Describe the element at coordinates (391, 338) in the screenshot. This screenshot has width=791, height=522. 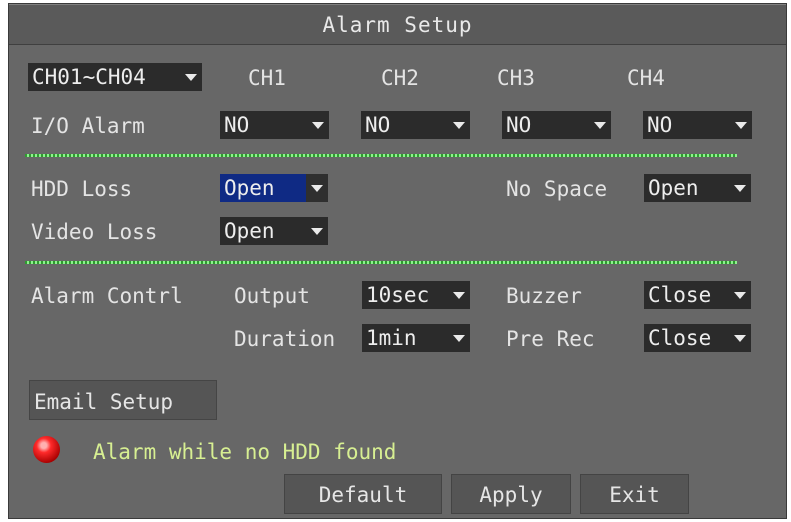
I see `duration-value: 1min` at that location.